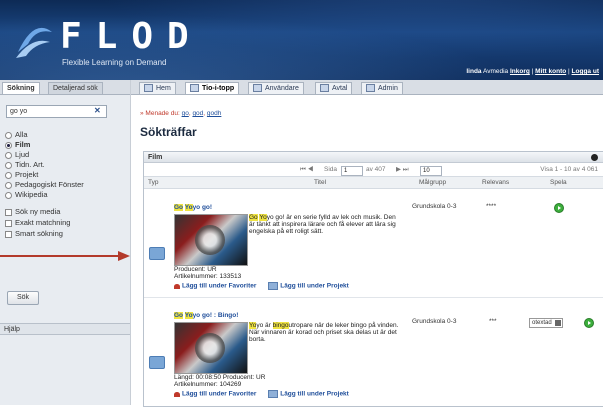 The height and width of the screenshot is (407, 603). I want to click on column-type: Typ, so click(153, 182).